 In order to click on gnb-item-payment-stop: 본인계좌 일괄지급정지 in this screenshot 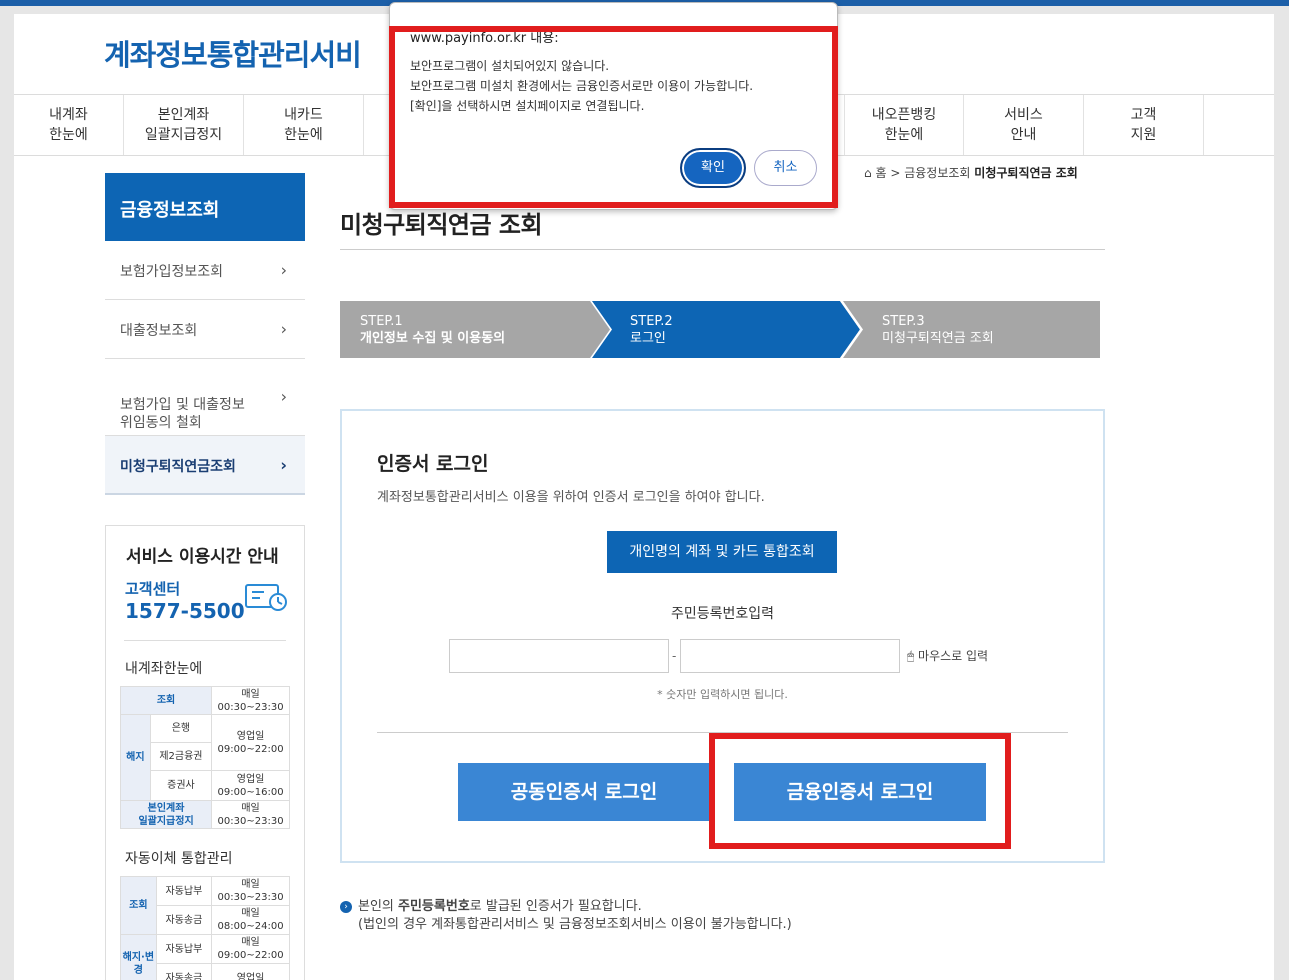, I will do `click(184, 125)`.